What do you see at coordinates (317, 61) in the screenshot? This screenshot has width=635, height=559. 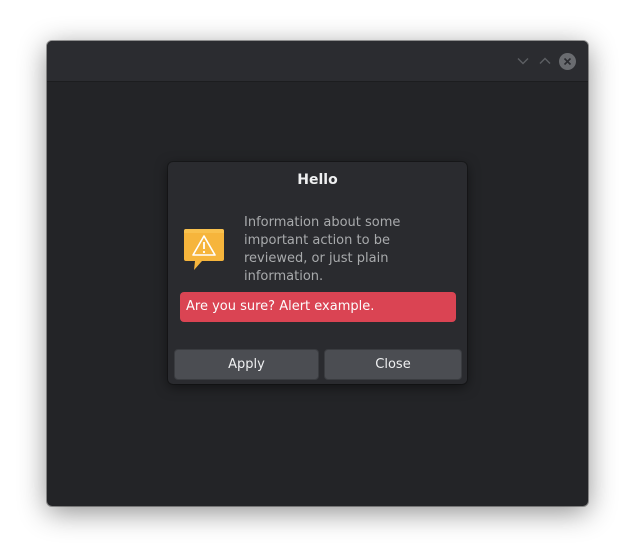 I see `window-titlebar` at bounding box center [317, 61].